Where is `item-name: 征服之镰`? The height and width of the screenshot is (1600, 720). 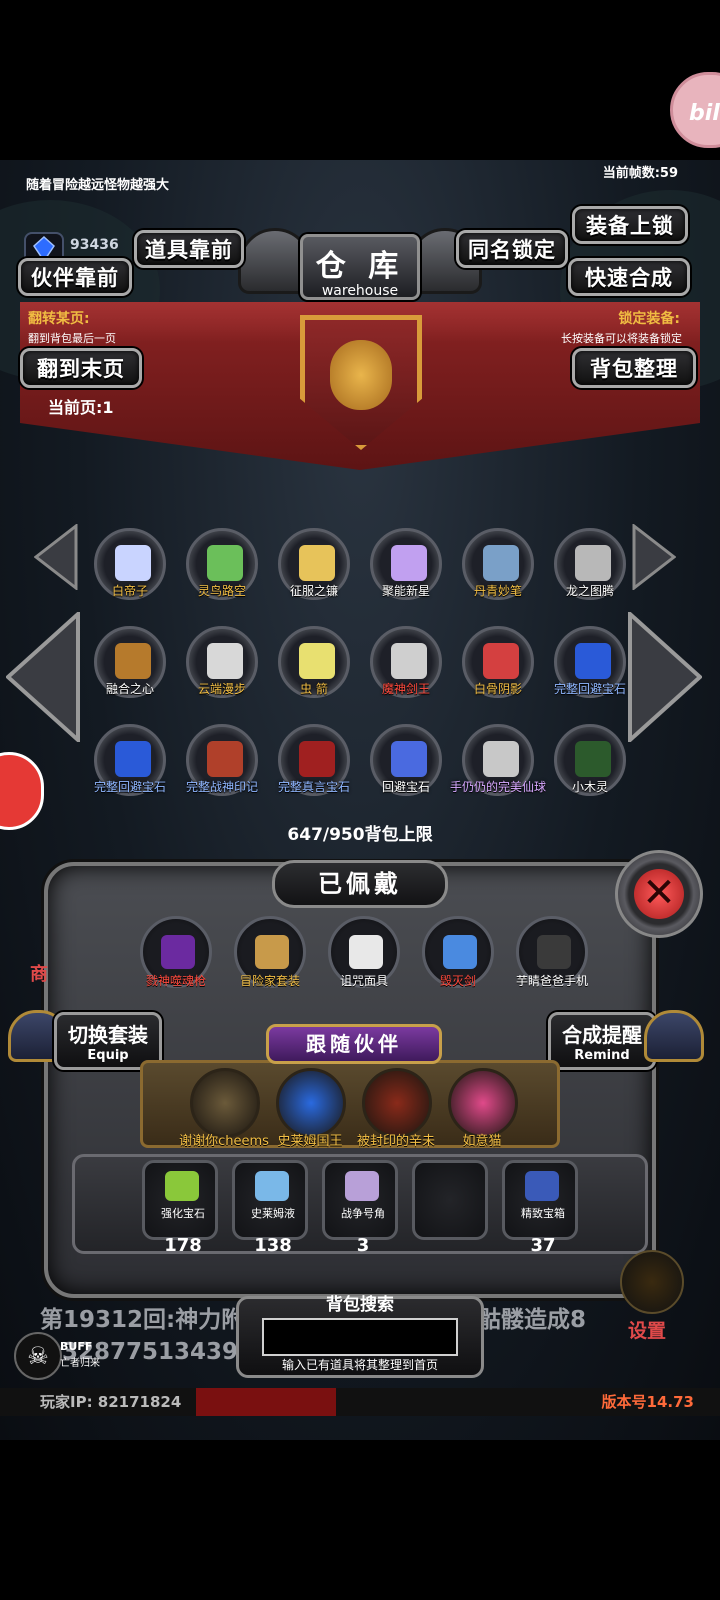
item-name: 征服之镰 is located at coordinates (313, 591).